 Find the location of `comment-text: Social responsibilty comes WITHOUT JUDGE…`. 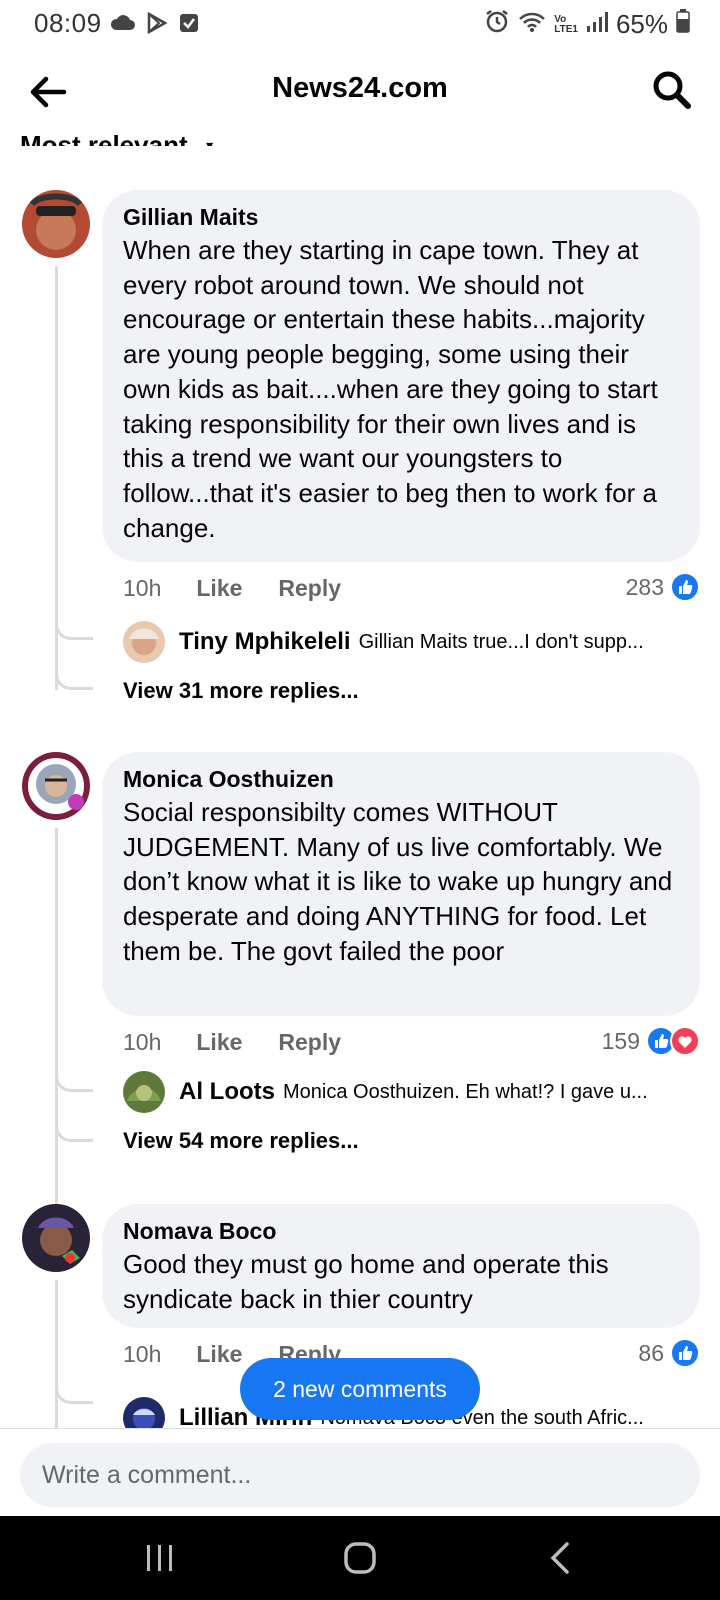

comment-text: Social responsibilty comes WITHOUT JUDGE… is located at coordinates (398, 881).